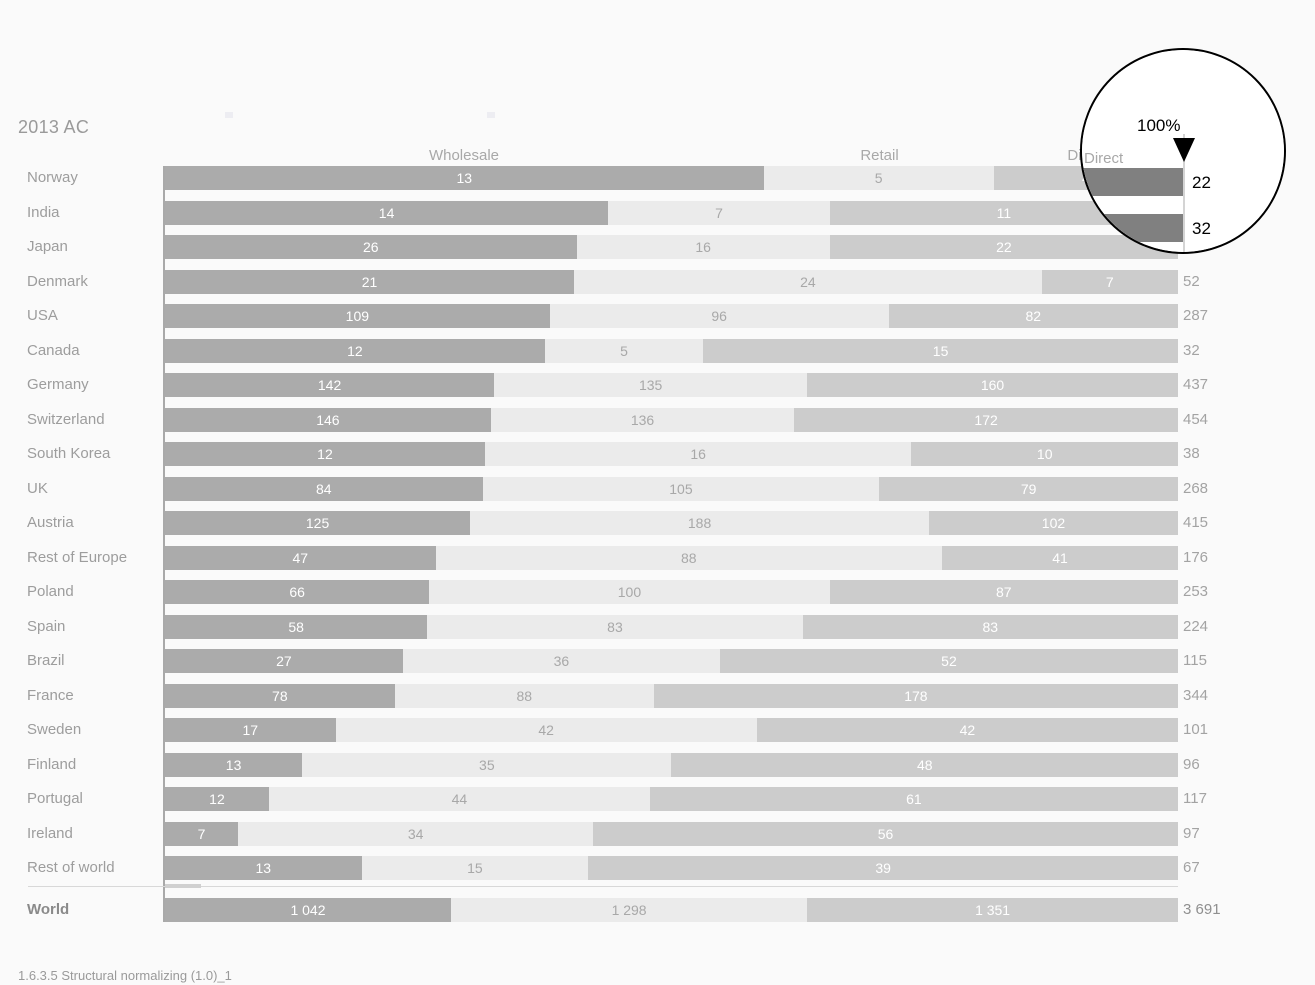  I want to click on bar-segment-retail: 135, so click(651, 385).